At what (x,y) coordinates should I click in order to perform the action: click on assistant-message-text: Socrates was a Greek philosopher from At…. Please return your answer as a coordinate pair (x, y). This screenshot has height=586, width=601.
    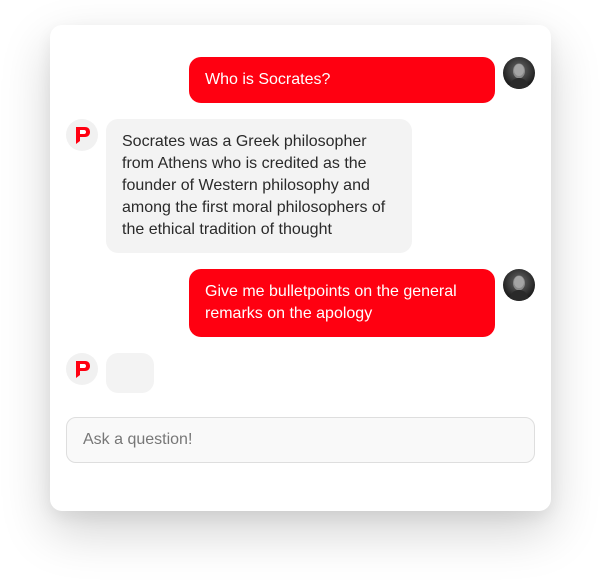
    Looking at the image, I should click on (254, 185).